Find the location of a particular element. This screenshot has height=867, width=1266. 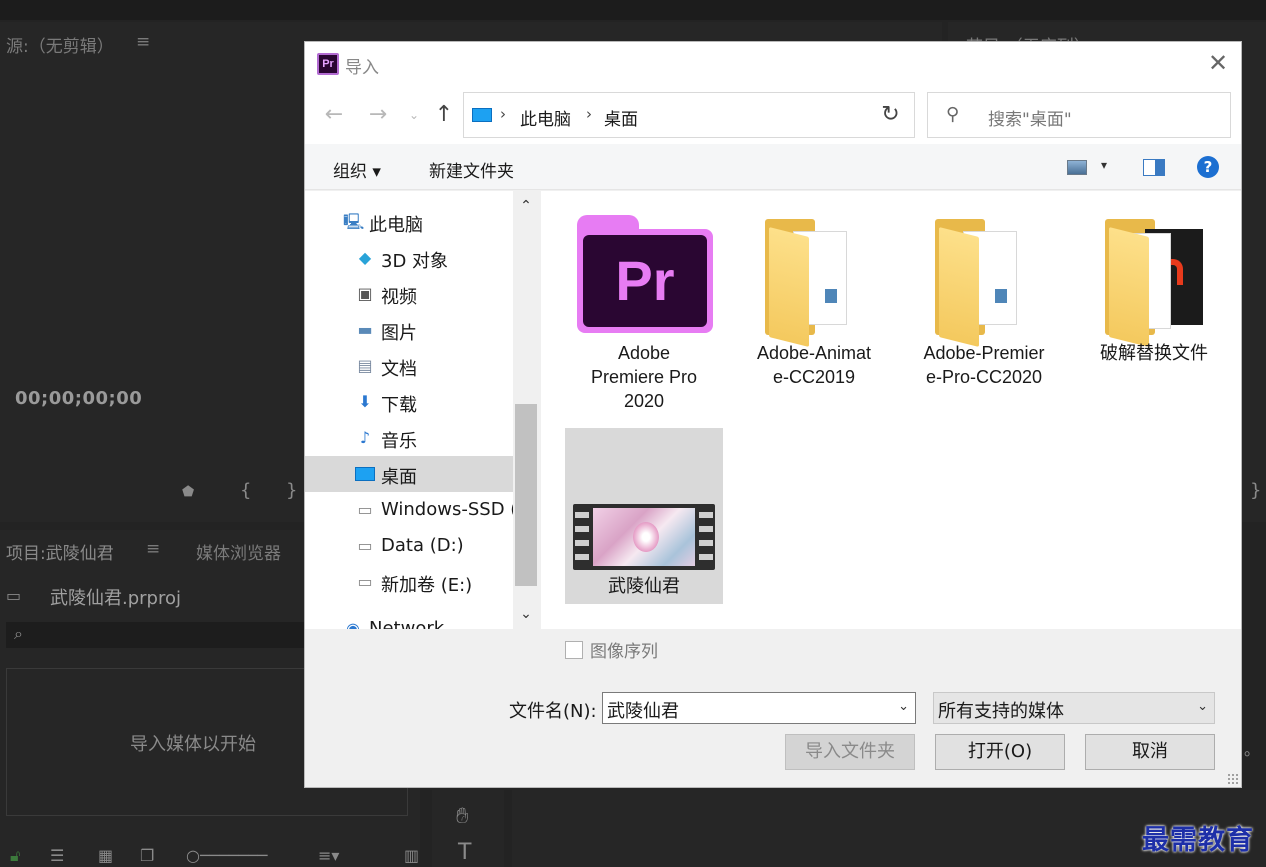

breadcrumb-this-pc: 此电脑 is located at coordinates (545, 117).